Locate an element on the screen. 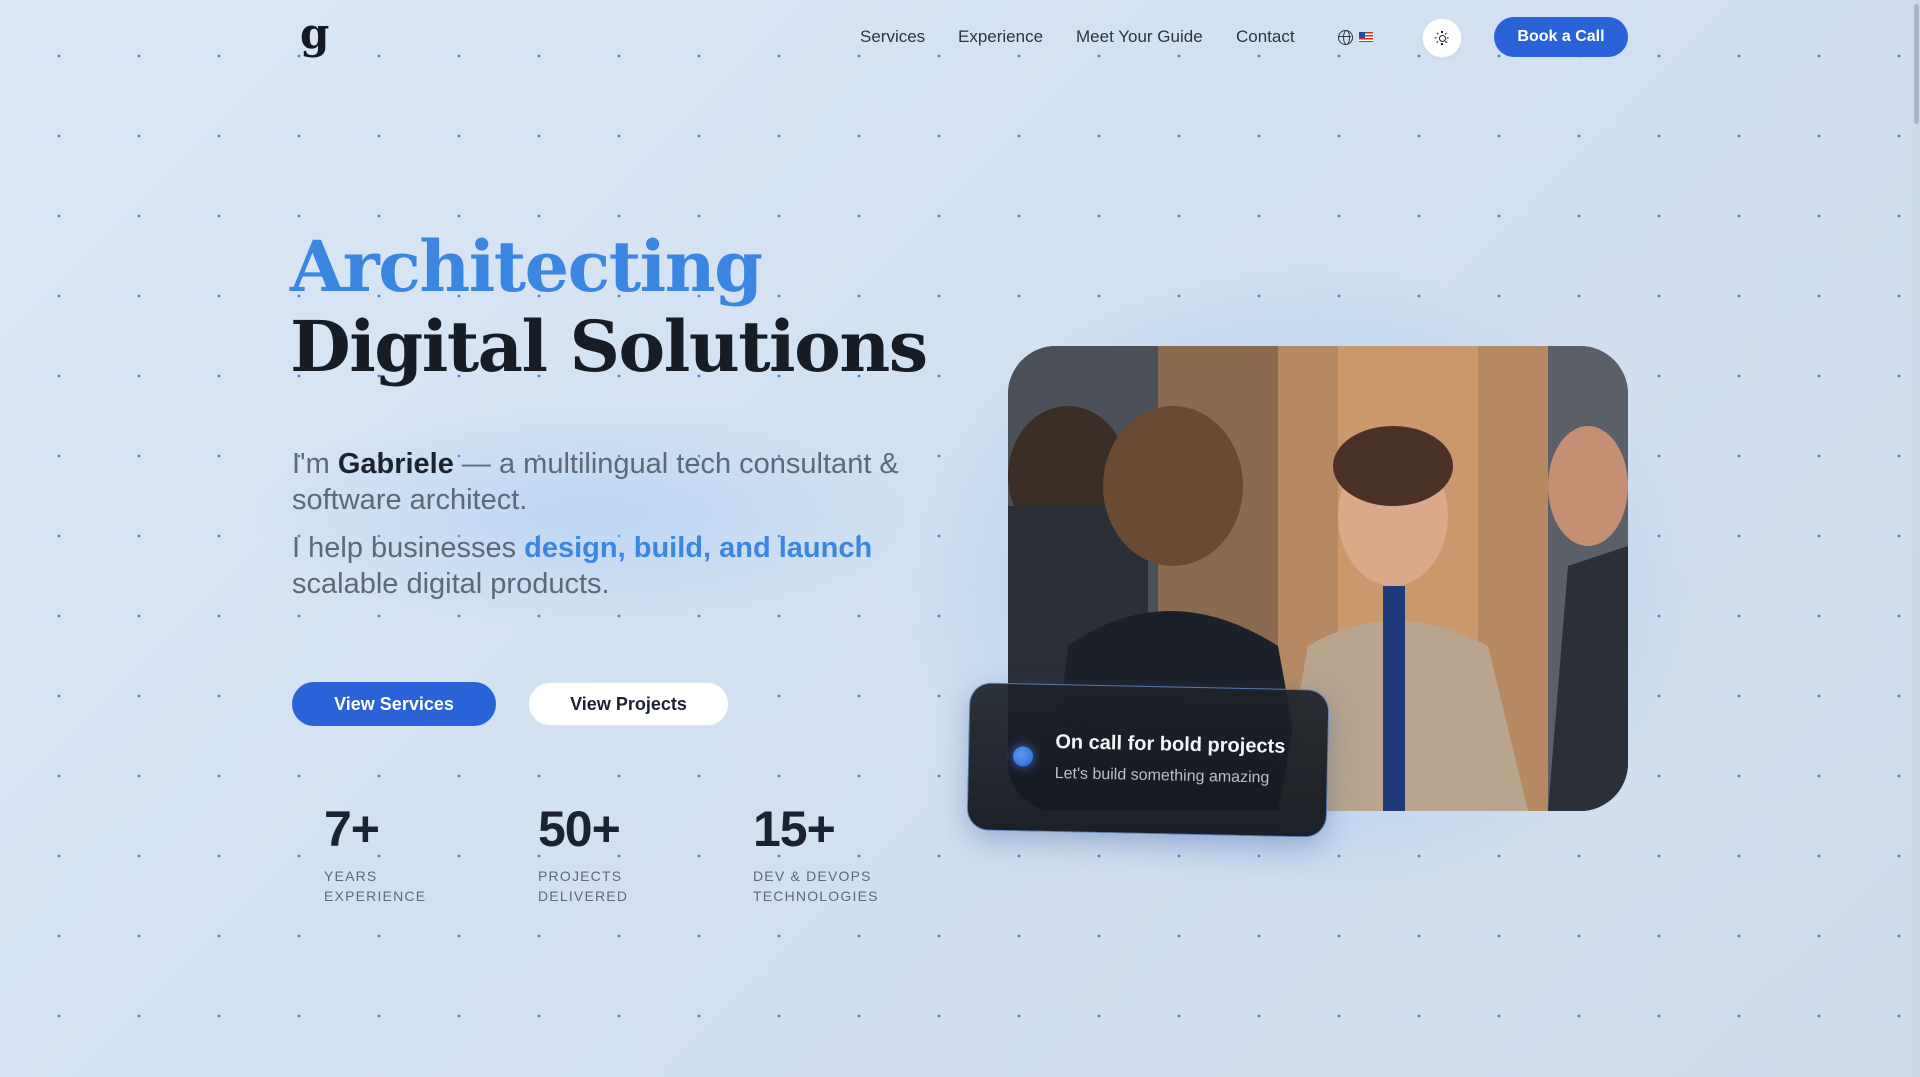 The width and height of the screenshot is (1920, 1077). sun-icon is located at coordinates (1442, 38).